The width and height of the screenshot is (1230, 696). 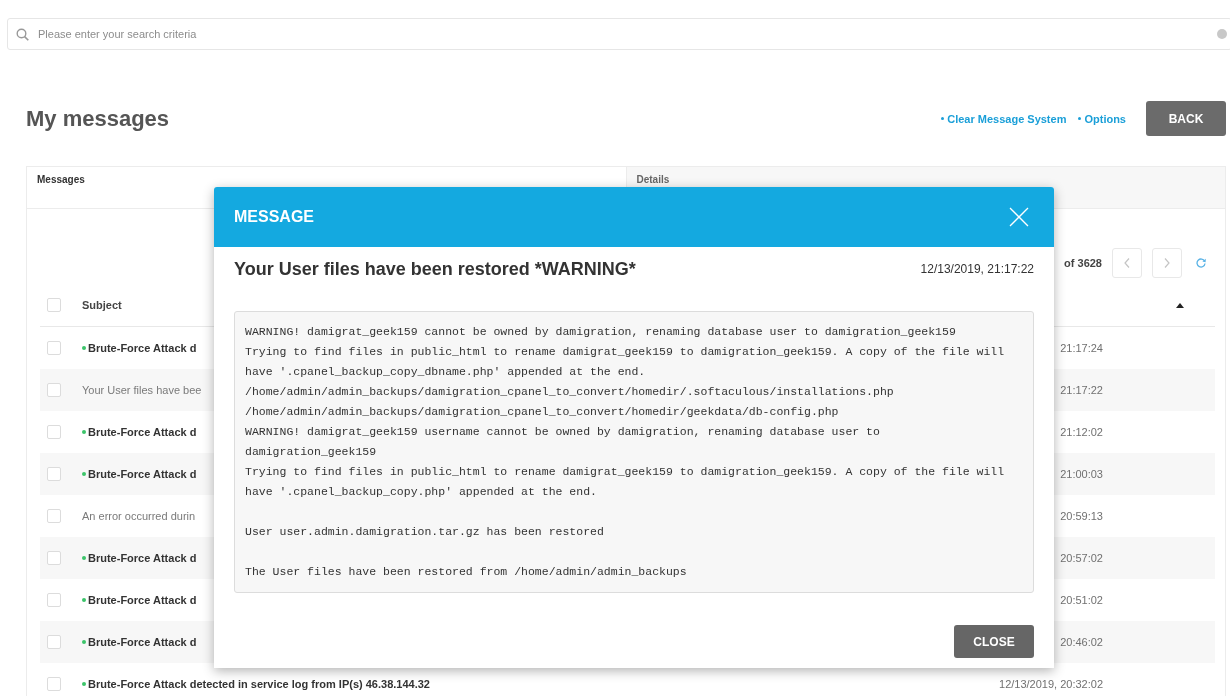 I want to click on pagination-summary: of 3628, so click(x=1083, y=262).